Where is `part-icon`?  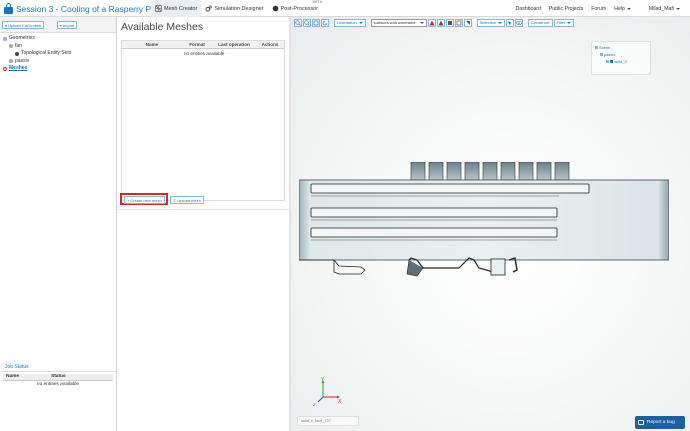 part-icon is located at coordinates (11, 46).